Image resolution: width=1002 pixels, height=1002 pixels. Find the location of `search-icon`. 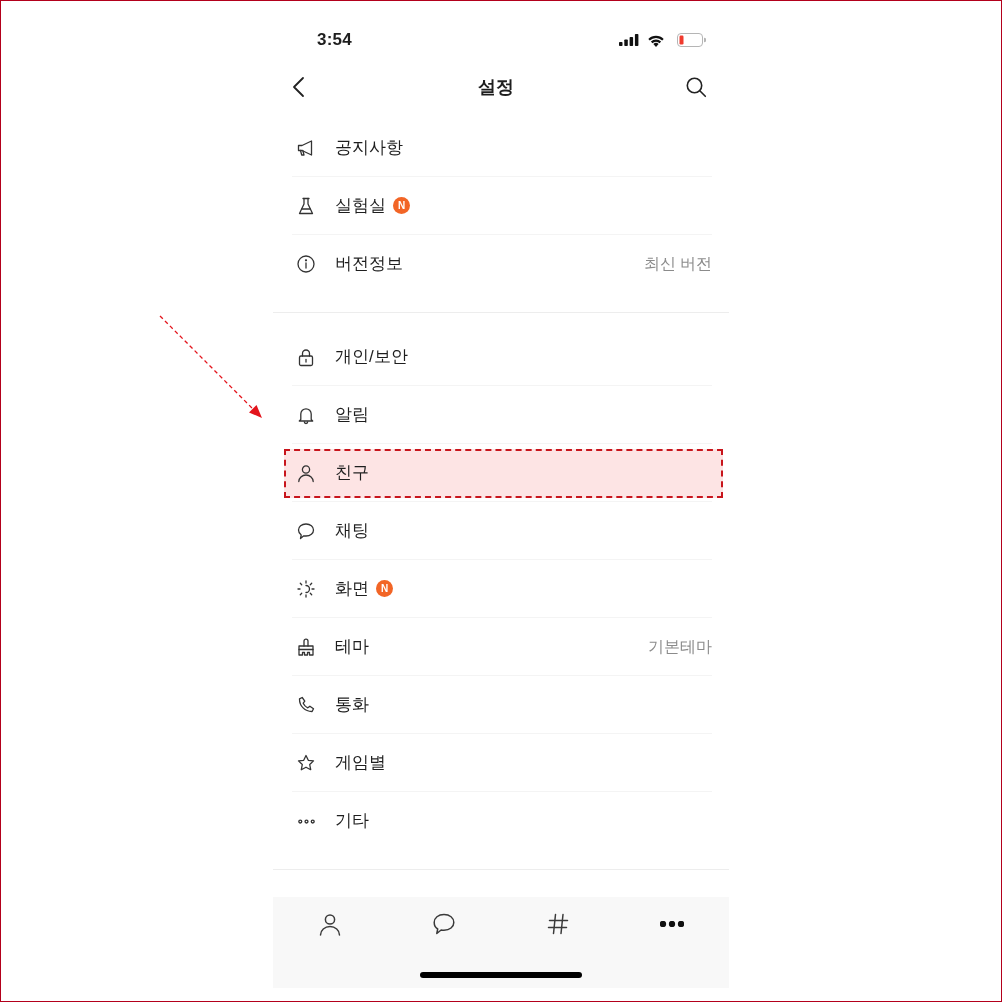

search-icon is located at coordinates (696, 87).